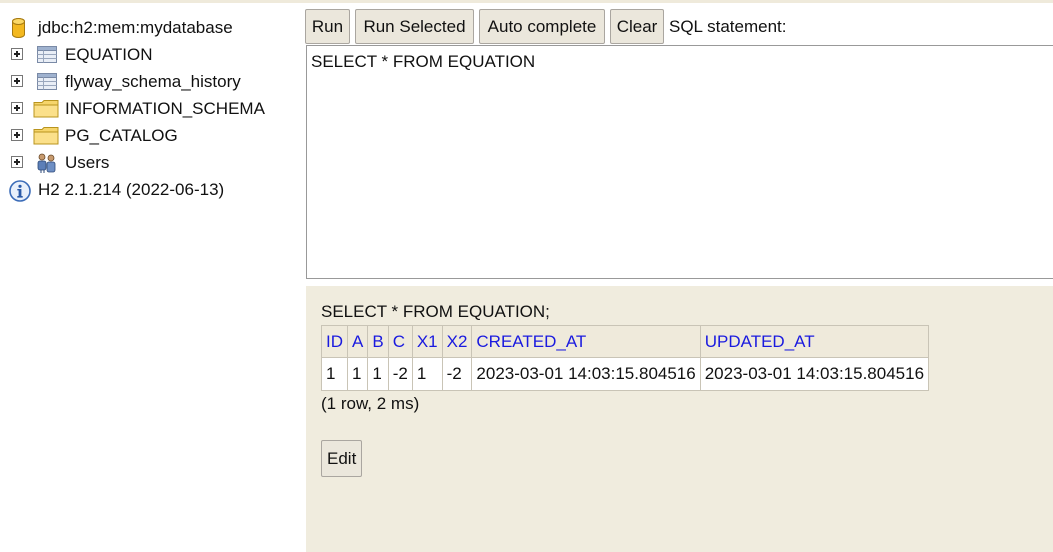  I want to click on tree-connection: jdbc:h2:mem:mydatabase, so click(153, 27).